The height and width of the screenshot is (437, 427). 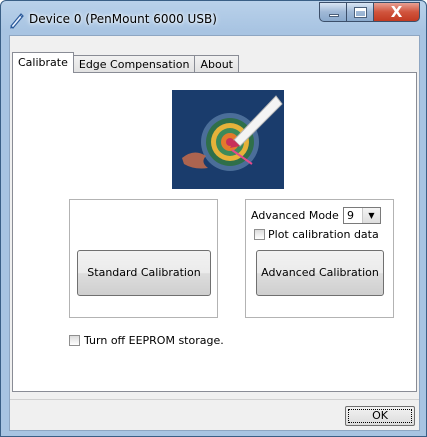 I want to click on close-button: X, so click(x=397, y=12).